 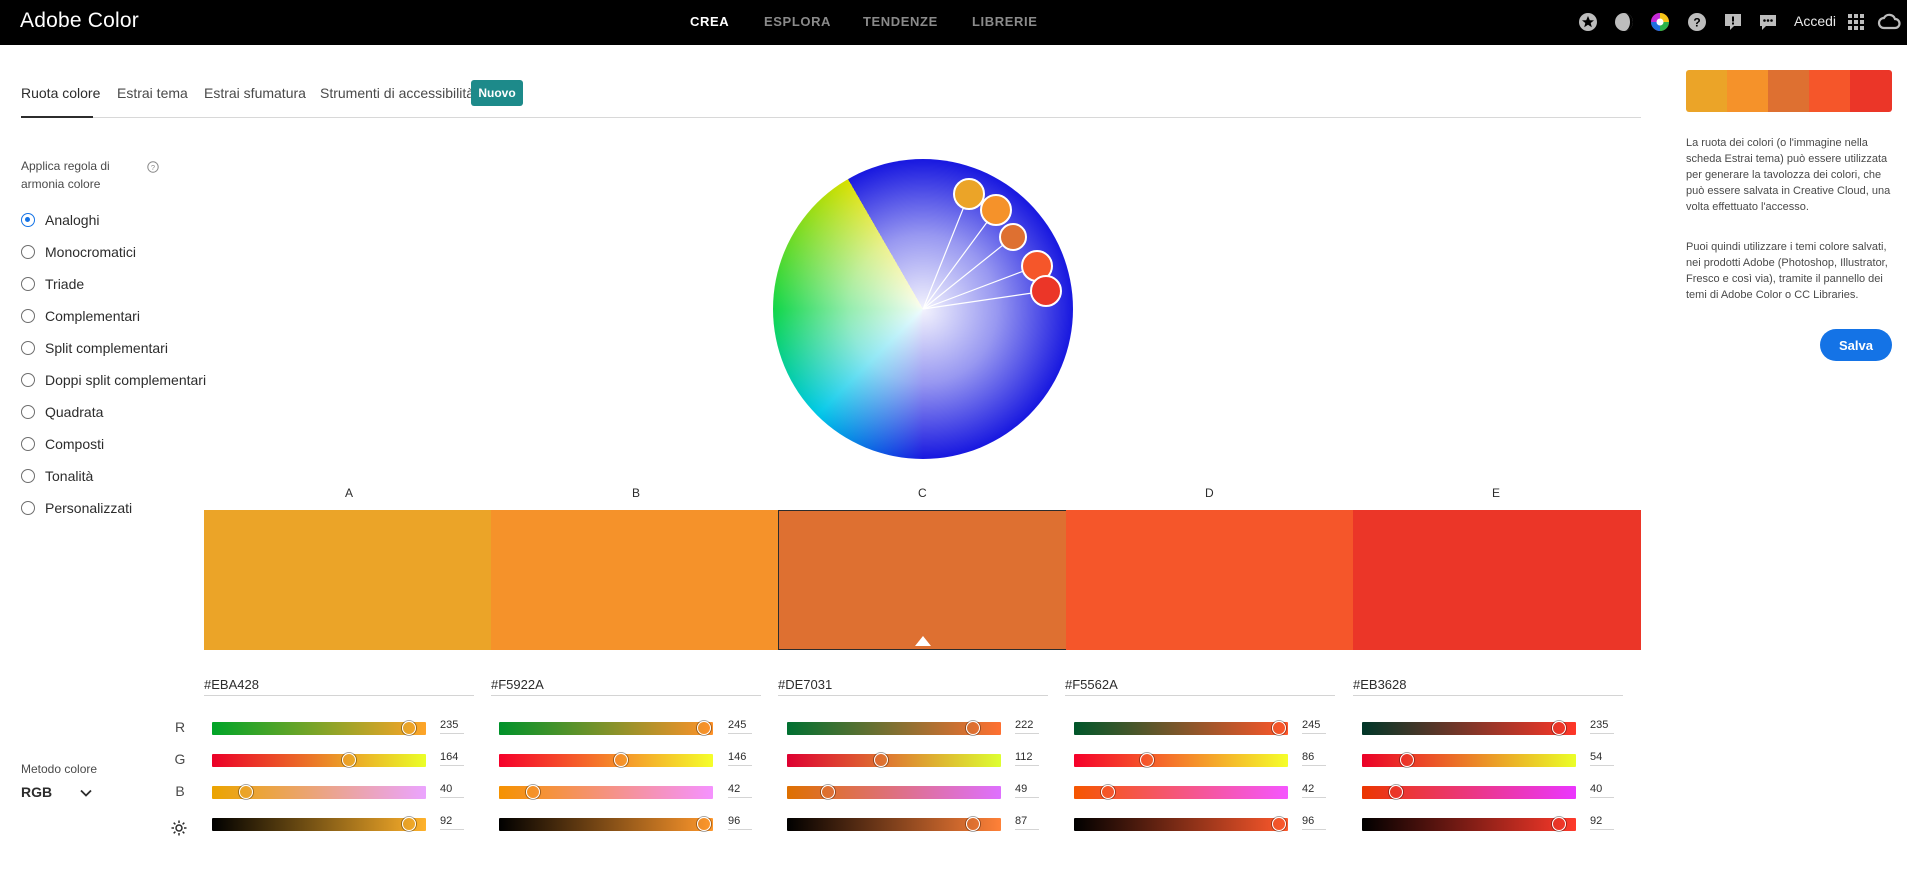 What do you see at coordinates (1856, 22) in the screenshot?
I see `apps-grid-icon` at bounding box center [1856, 22].